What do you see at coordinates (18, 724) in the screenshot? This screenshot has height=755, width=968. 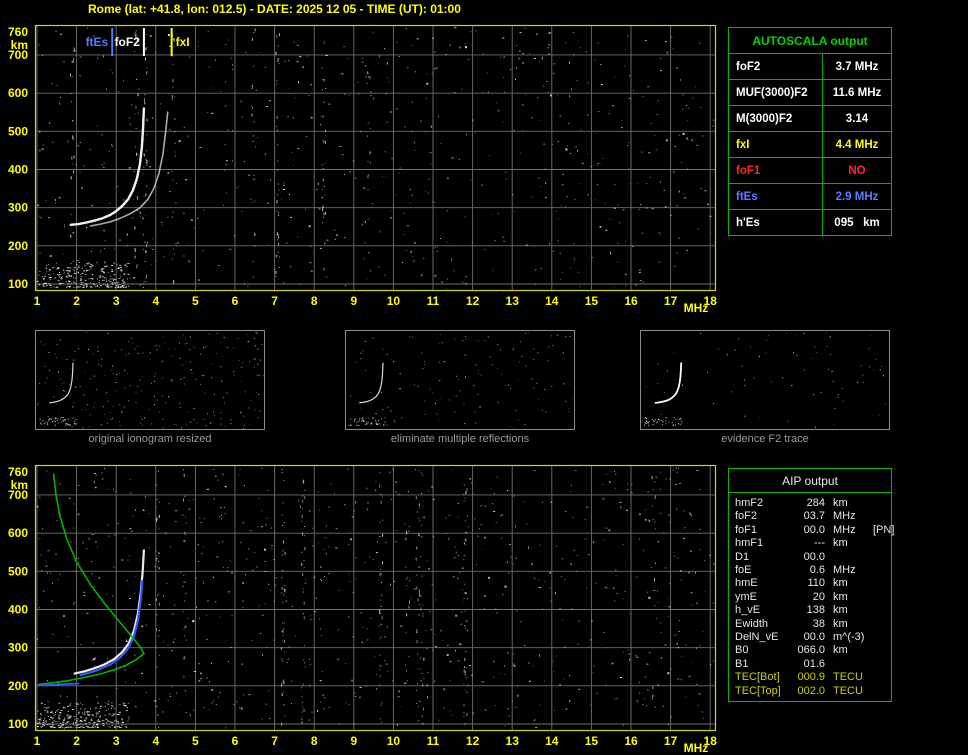 I see `y-tick-label-100: 100` at bounding box center [18, 724].